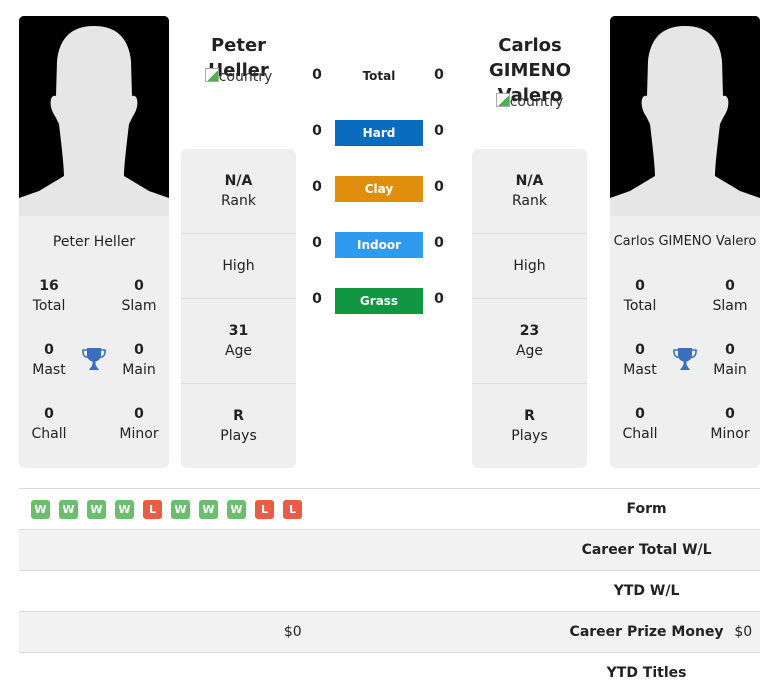  What do you see at coordinates (379, 189) in the screenshot?
I see `surface-clay-badge: Clay` at bounding box center [379, 189].